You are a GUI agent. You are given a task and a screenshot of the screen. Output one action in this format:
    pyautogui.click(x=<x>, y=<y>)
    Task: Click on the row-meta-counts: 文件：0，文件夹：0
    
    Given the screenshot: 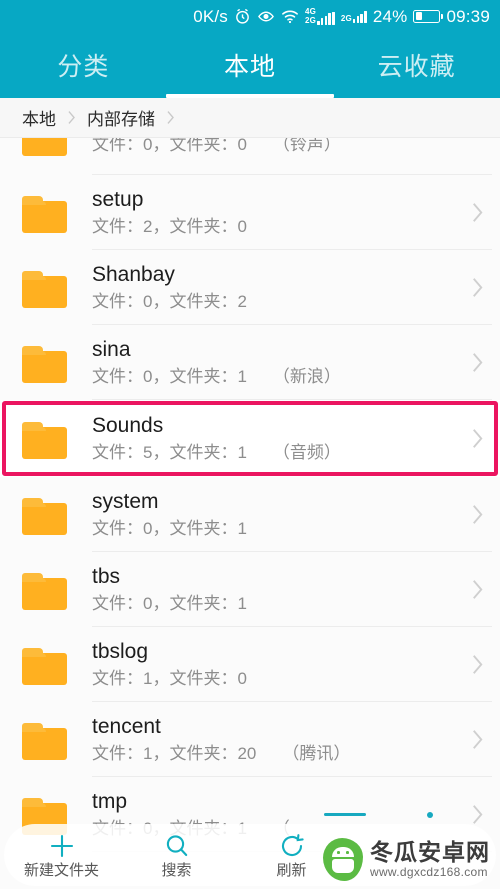 What is the action you would take?
    pyautogui.click(x=169, y=146)
    